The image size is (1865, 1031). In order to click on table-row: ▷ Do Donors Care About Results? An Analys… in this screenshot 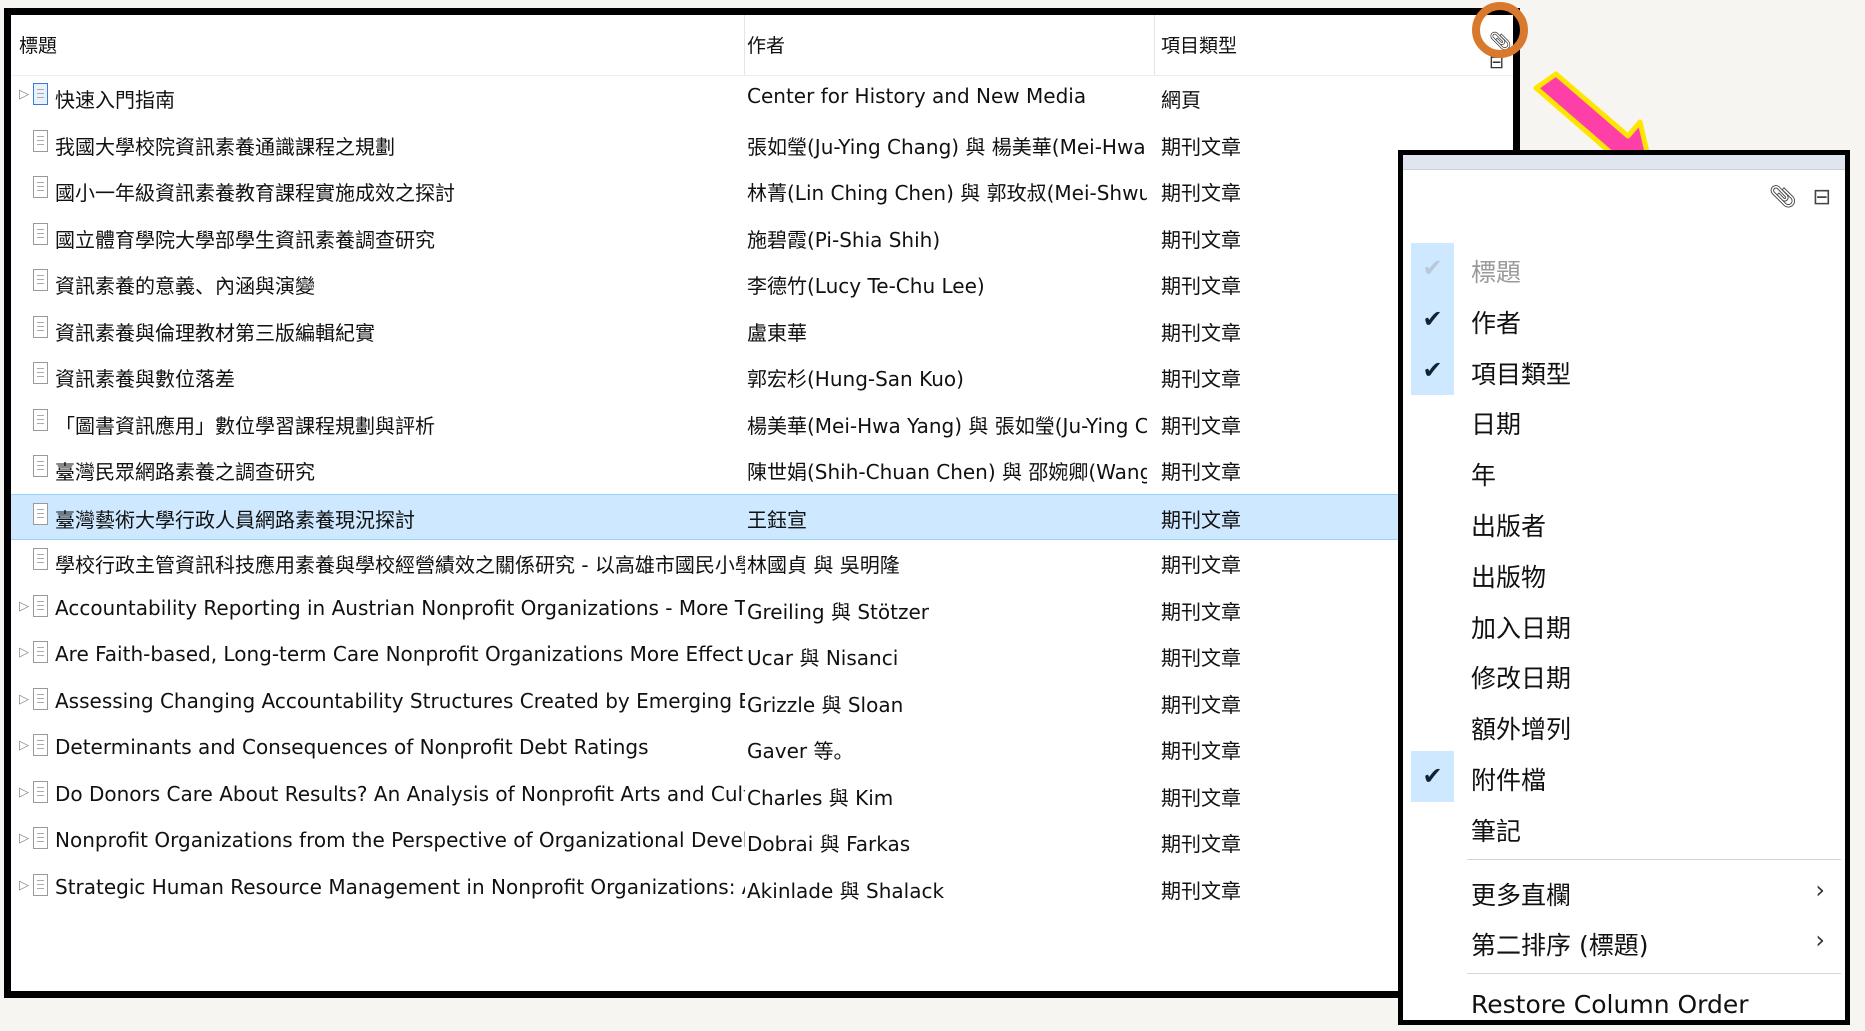, I will do `click(762, 796)`.